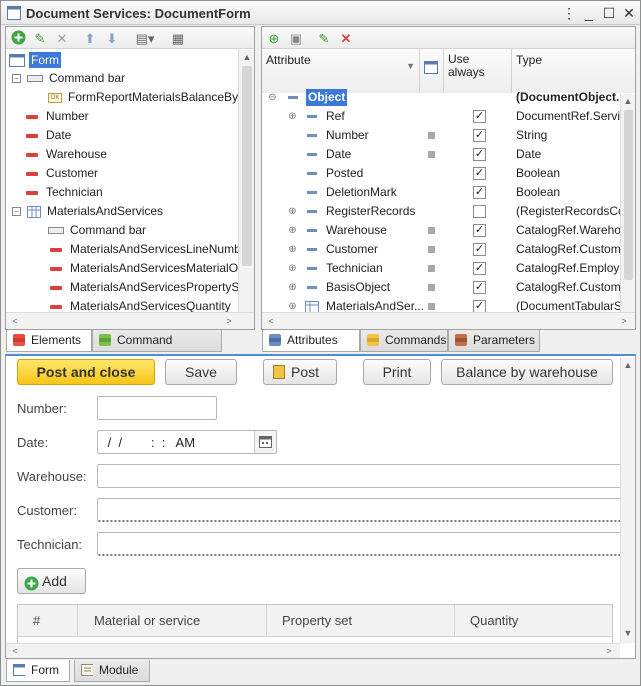 This screenshot has width=641, height=686. What do you see at coordinates (589, 13) in the screenshot?
I see `minimize-button: _` at bounding box center [589, 13].